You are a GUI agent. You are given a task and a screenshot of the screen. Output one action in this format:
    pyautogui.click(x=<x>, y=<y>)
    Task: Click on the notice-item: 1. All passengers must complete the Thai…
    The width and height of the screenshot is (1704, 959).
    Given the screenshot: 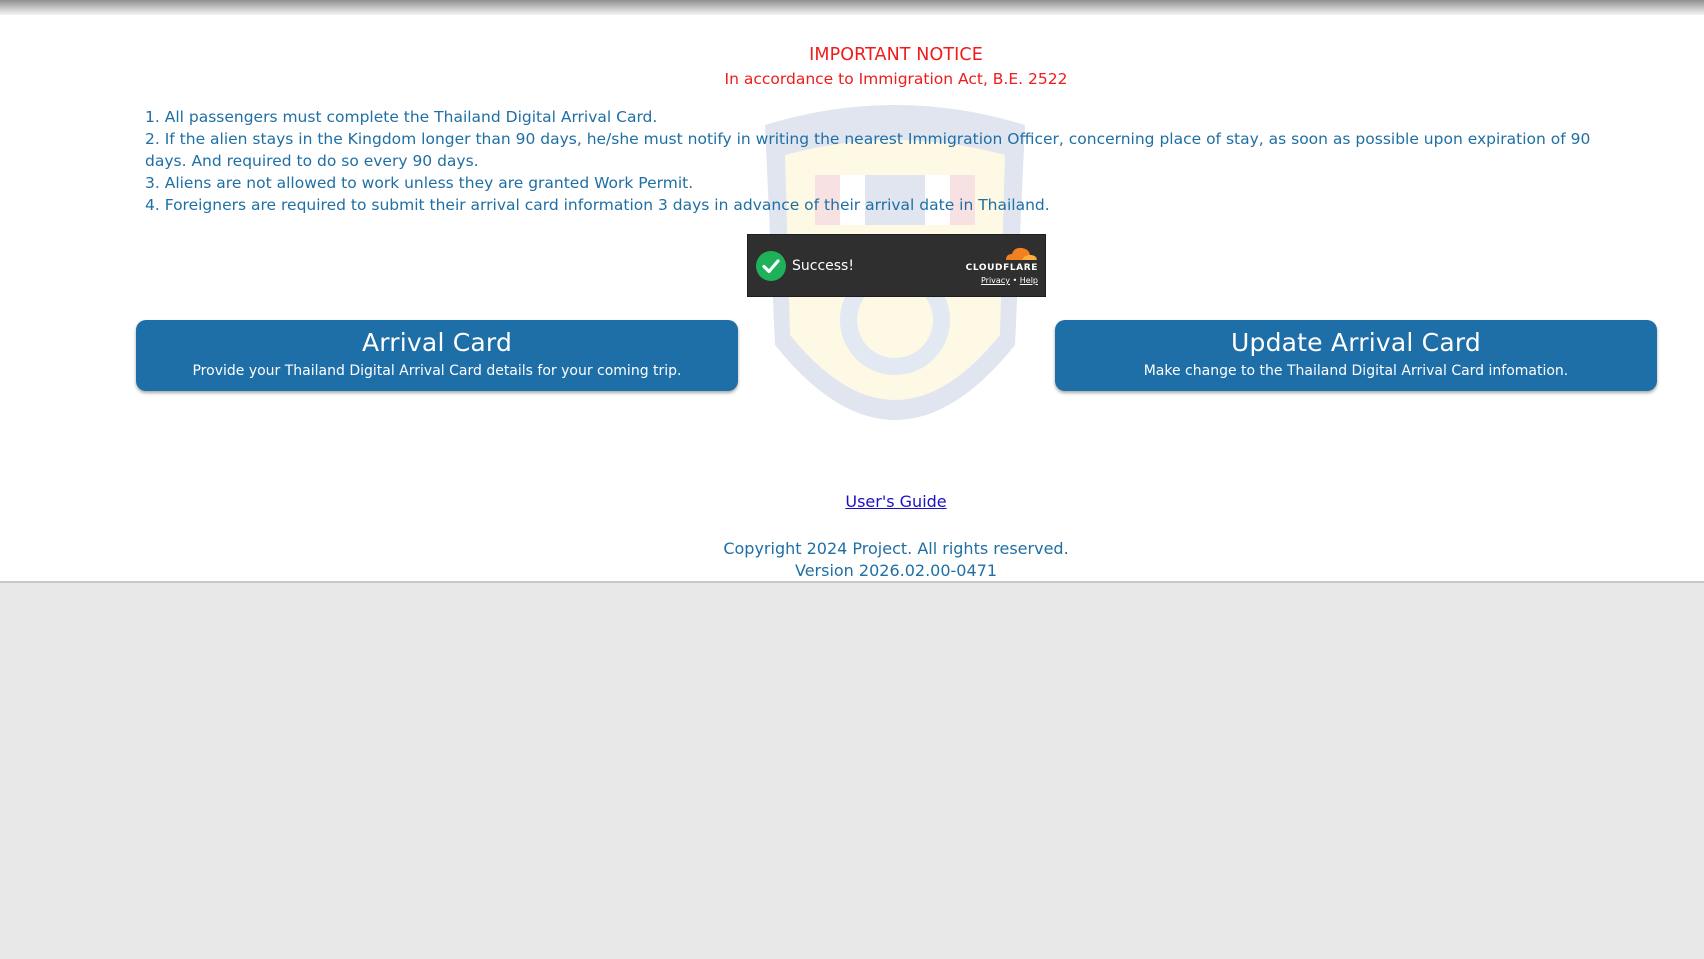 What is the action you would take?
    pyautogui.click(x=401, y=117)
    